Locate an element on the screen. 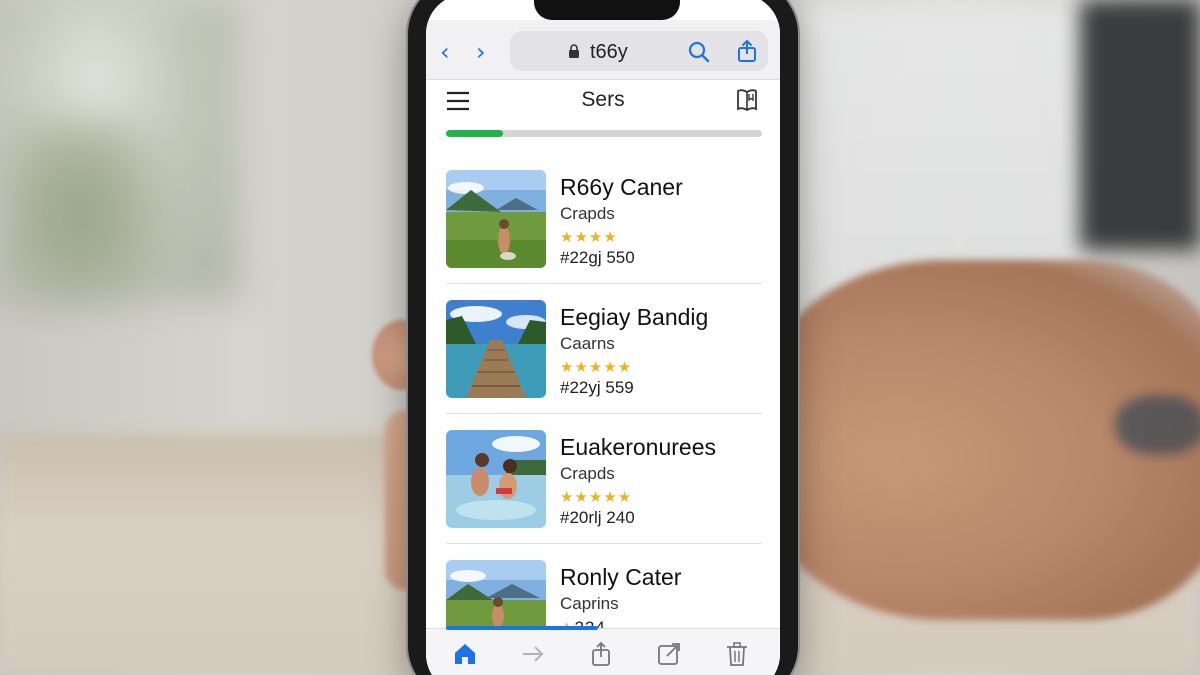 The image size is (1200, 675). bottom-toolbar is located at coordinates (603, 650).